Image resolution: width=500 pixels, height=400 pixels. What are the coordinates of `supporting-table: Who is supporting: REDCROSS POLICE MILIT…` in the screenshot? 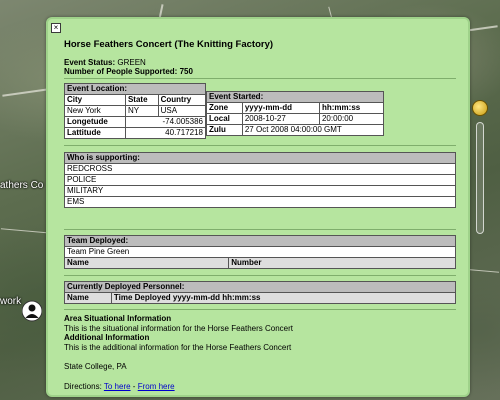 It's located at (260, 180).